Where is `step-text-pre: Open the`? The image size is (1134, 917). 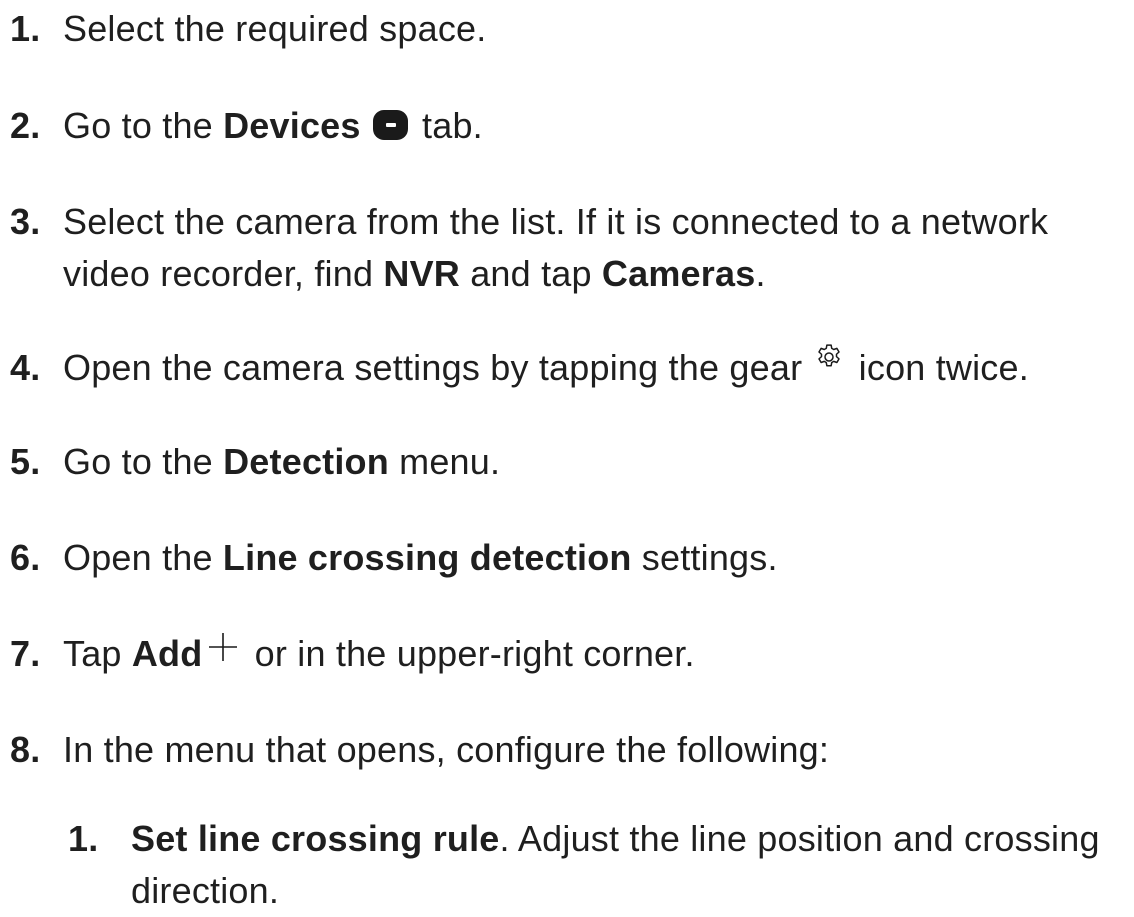 step-text-pre: Open the is located at coordinates (143, 557).